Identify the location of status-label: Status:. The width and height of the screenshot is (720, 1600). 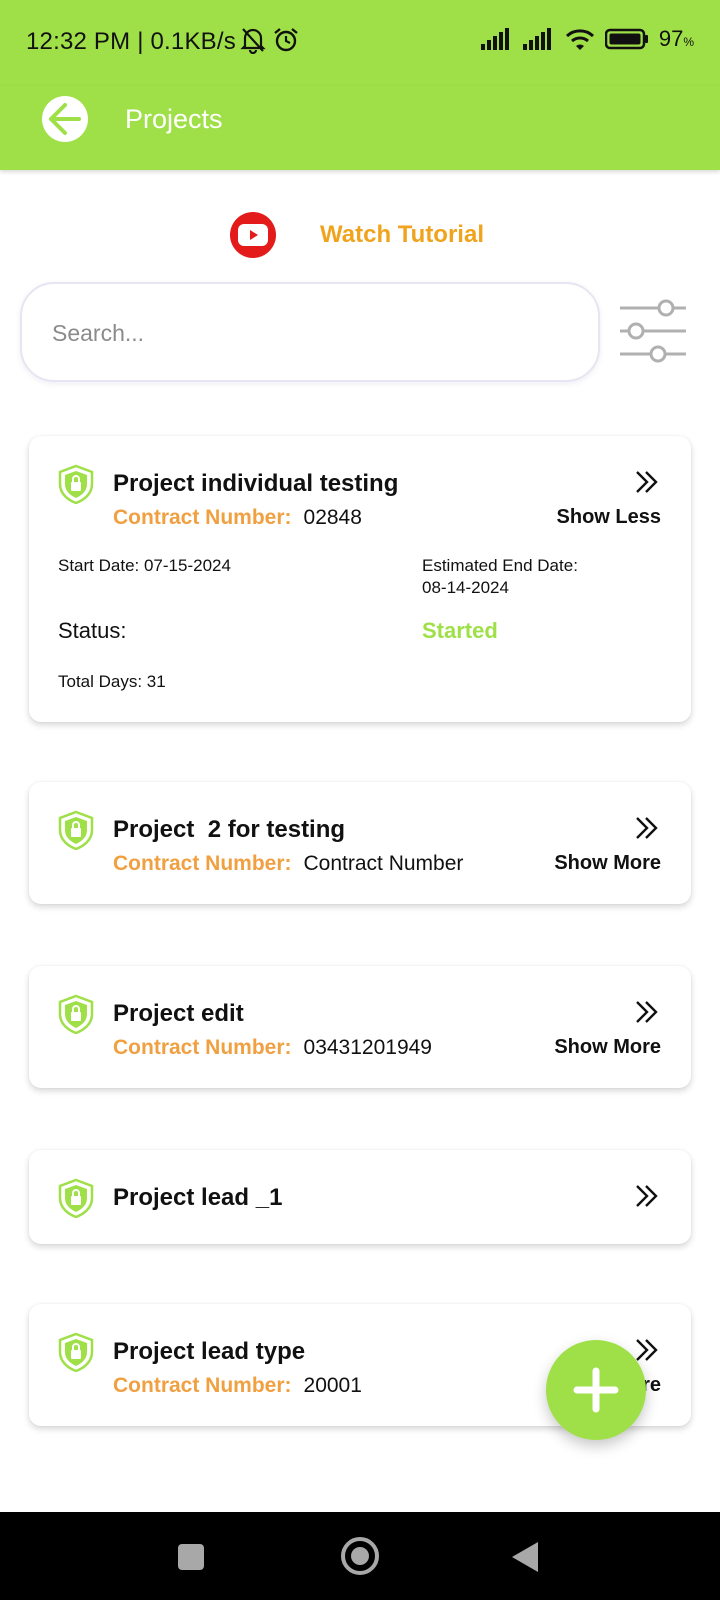
(92, 630).